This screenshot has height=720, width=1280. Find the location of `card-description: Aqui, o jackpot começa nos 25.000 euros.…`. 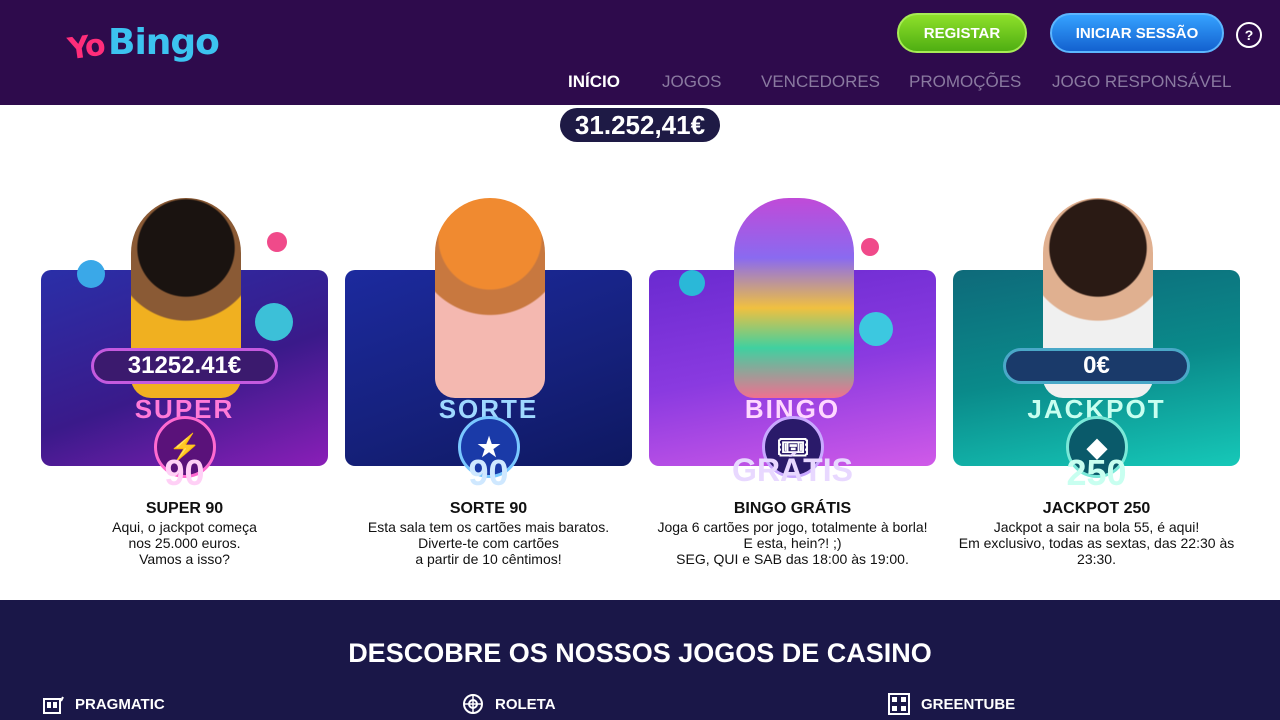

card-description: Aqui, o jackpot começa nos 25.000 euros.… is located at coordinates (184, 543).